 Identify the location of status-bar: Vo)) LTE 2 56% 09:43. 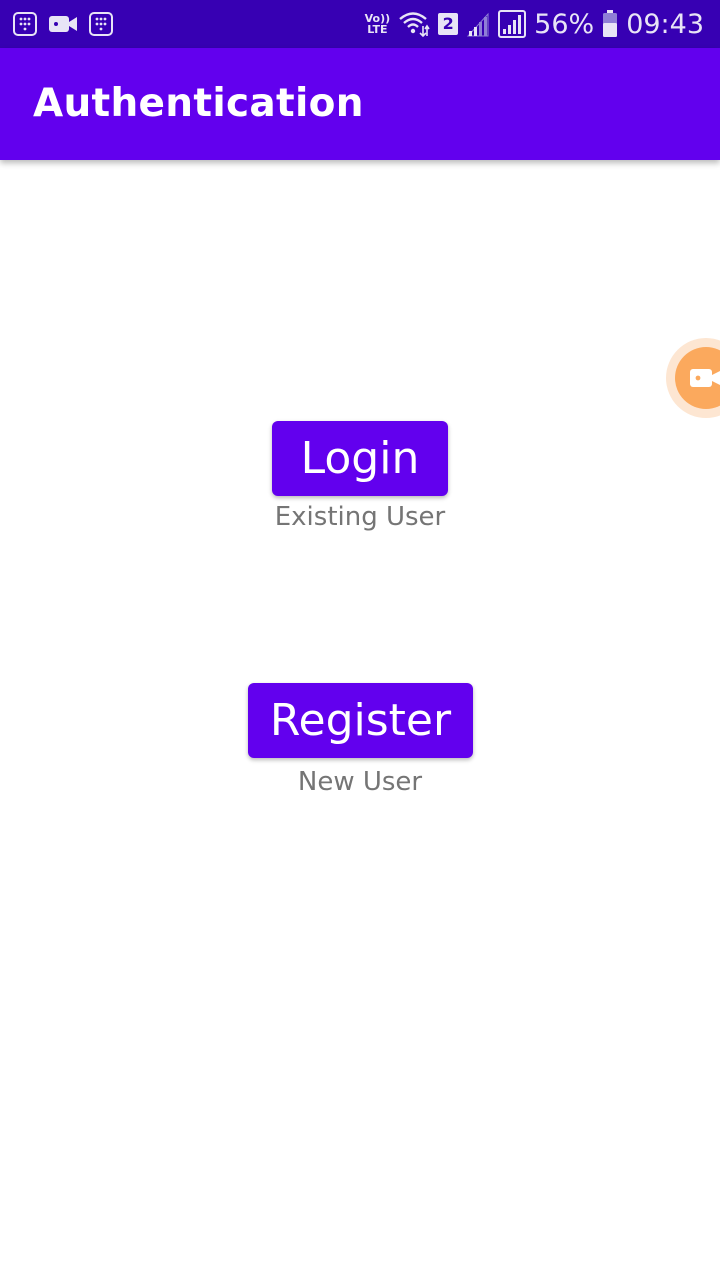
(360, 24).